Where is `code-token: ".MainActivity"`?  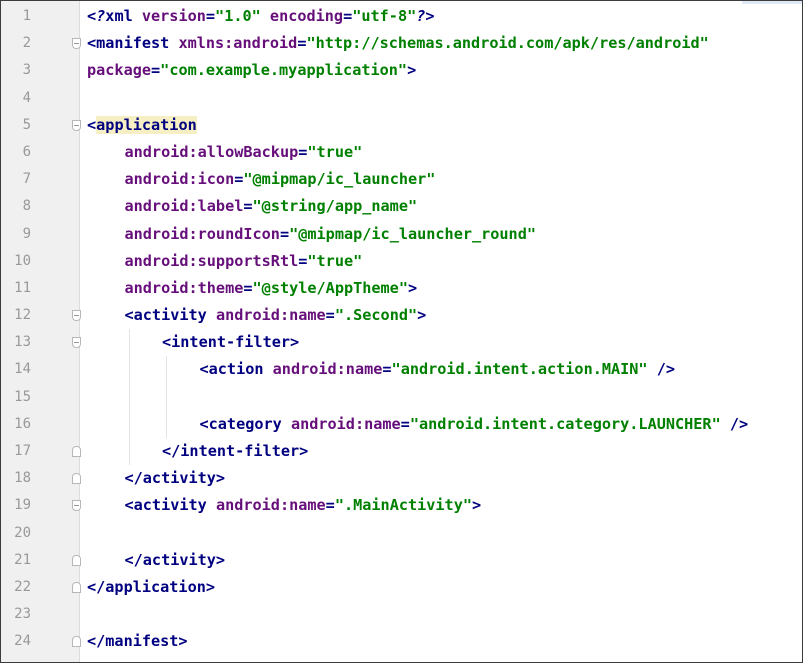
code-token: ".MainActivity" is located at coordinates (403, 505).